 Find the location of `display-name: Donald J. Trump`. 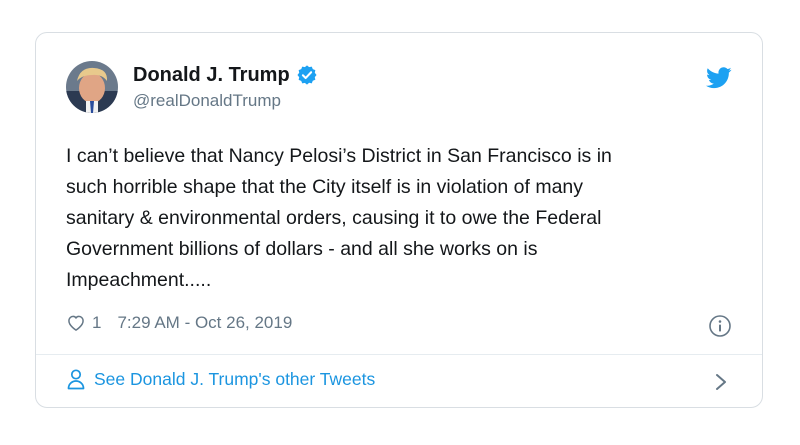

display-name: Donald J. Trump is located at coordinates (211, 75).